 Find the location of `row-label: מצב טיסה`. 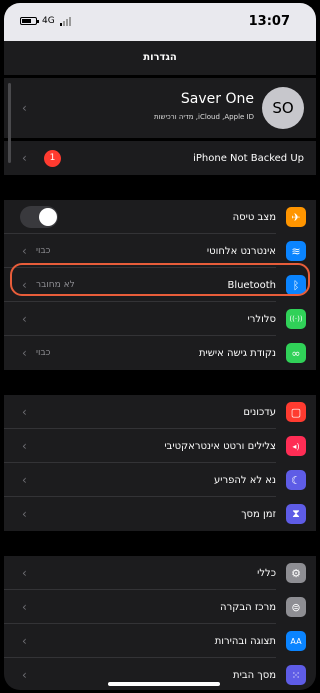

row-label: מצב טיסה is located at coordinates (254, 217).